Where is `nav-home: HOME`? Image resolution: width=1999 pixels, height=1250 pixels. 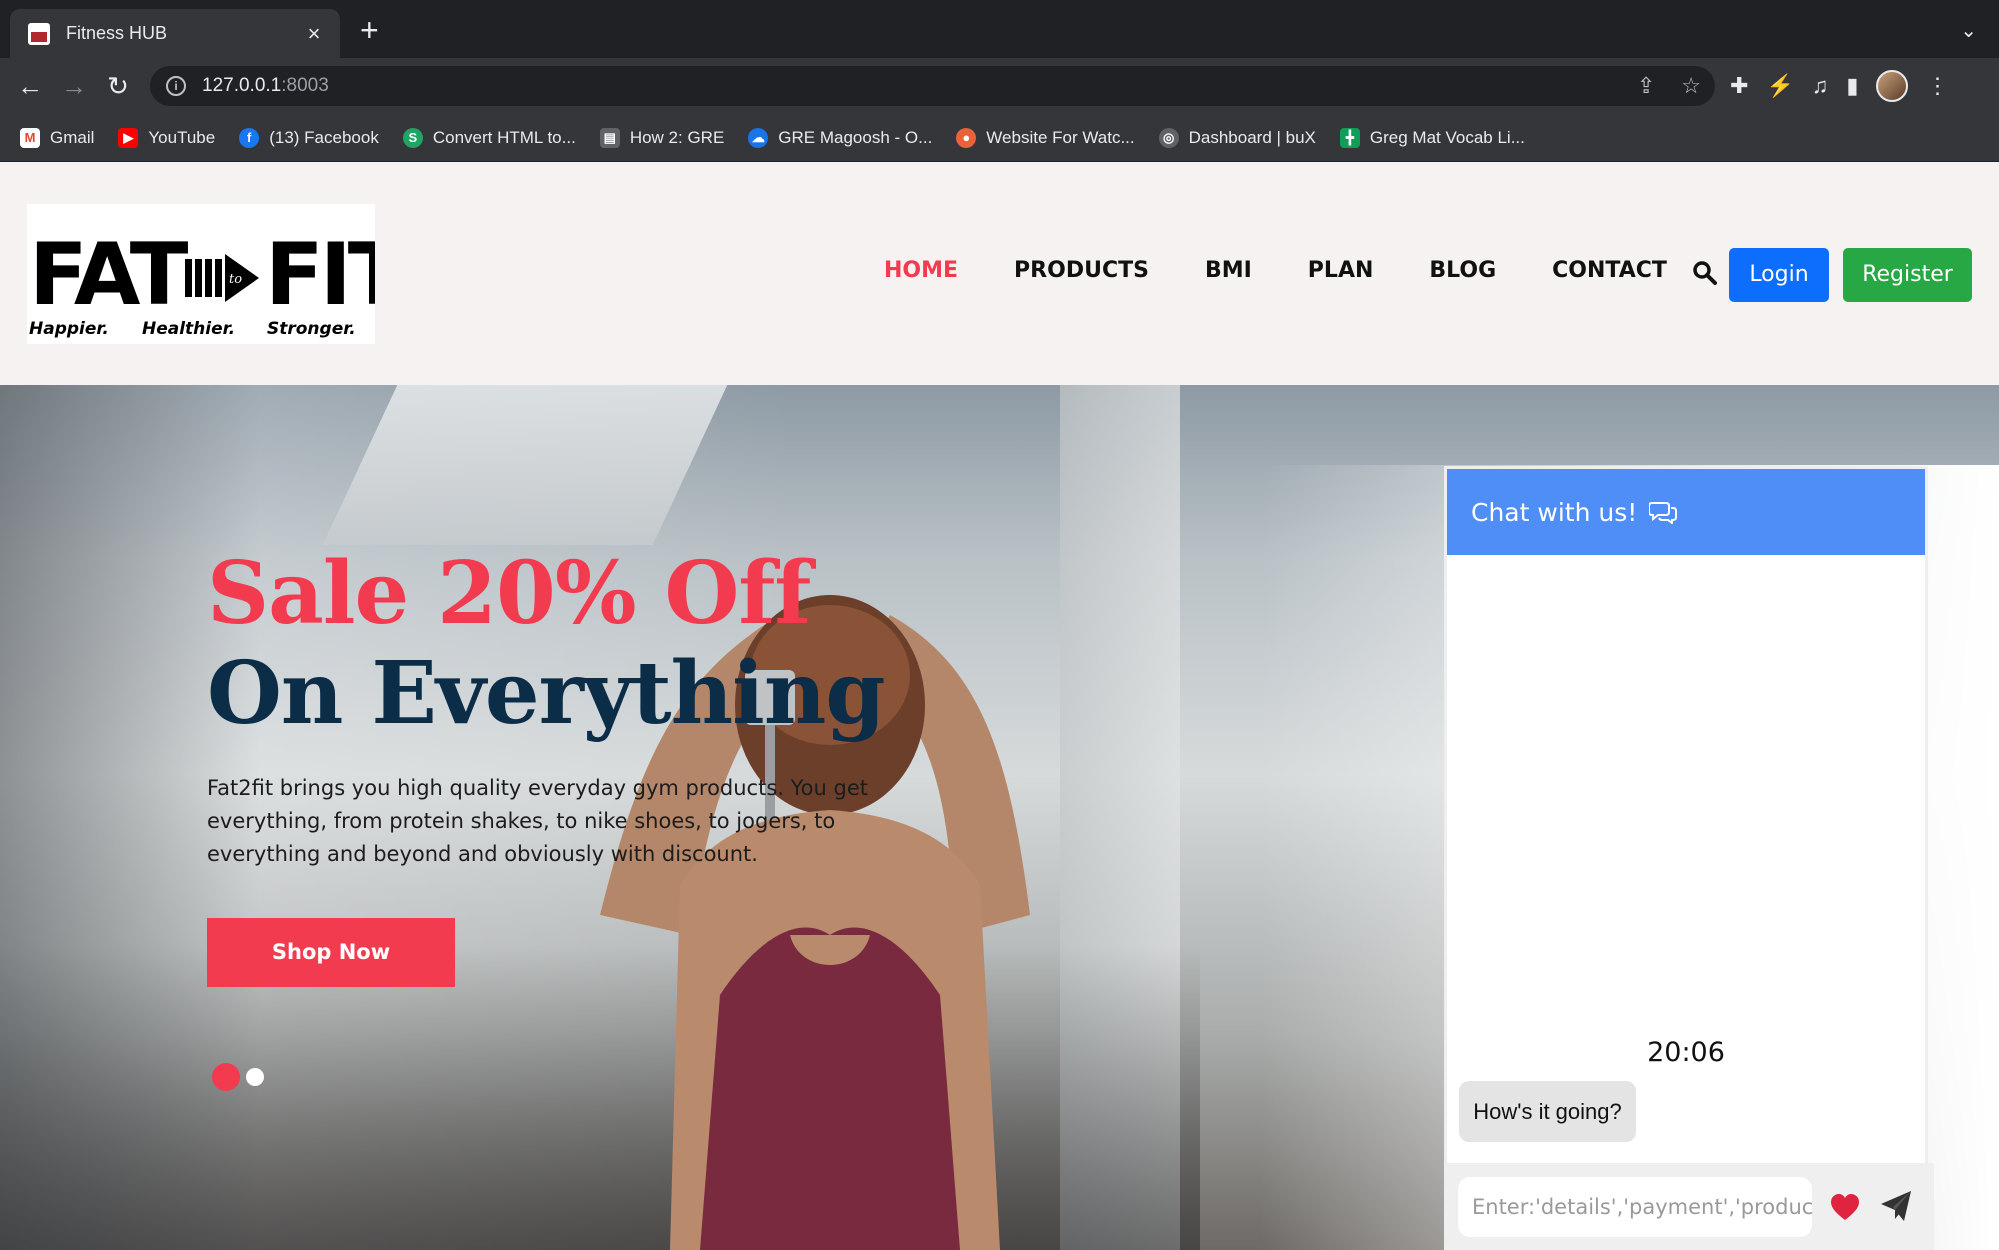
nav-home: HOME is located at coordinates (921, 270).